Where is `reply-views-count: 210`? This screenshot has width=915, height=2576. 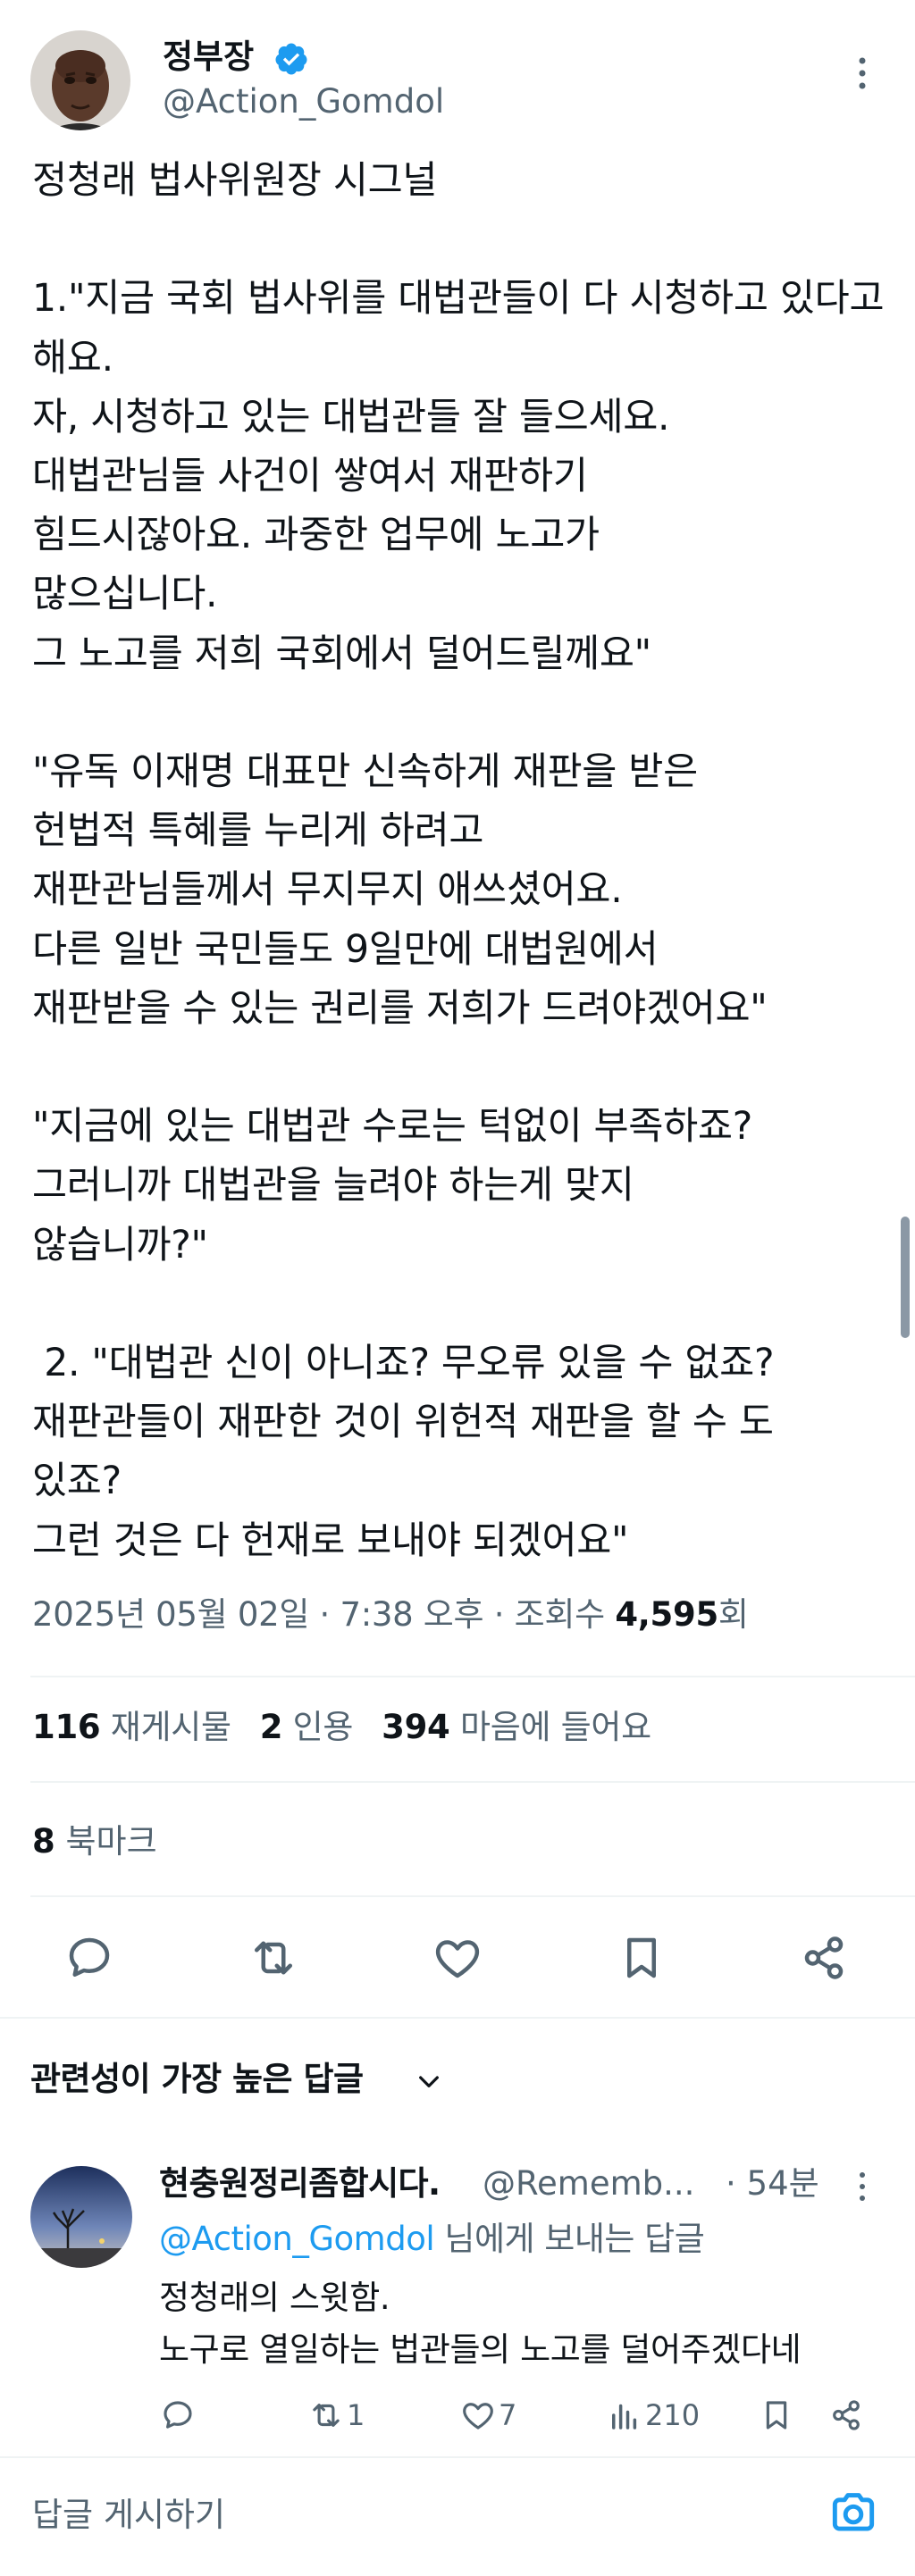 reply-views-count: 210 is located at coordinates (673, 2415).